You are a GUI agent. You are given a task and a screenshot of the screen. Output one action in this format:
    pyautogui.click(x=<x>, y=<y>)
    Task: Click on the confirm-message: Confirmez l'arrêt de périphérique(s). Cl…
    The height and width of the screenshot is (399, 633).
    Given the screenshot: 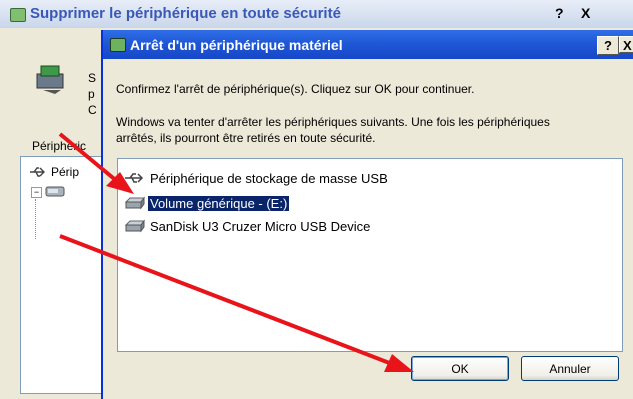 What is the action you would take?
    pyautogui.click(x=295, y=89)
    